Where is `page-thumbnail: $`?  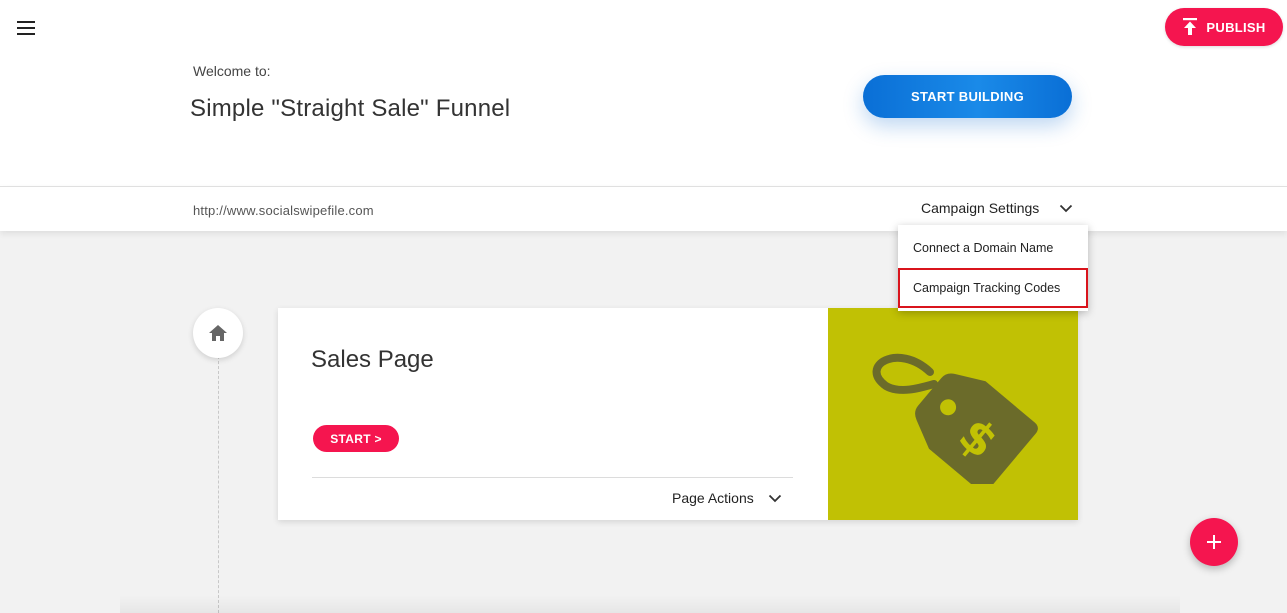
page-thumbnail: $ is located at coordinates (953, 414).